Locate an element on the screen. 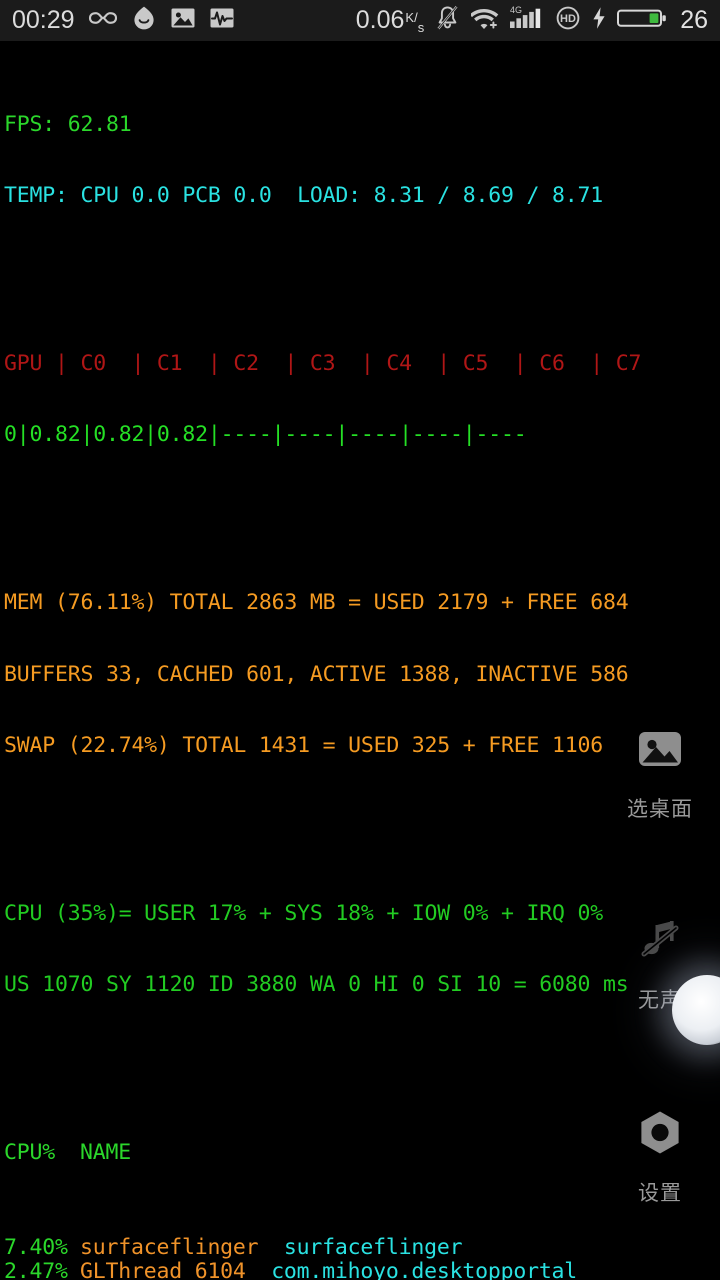  process-thread-name: surfaceflinger is located at coordinates (169, 1248).